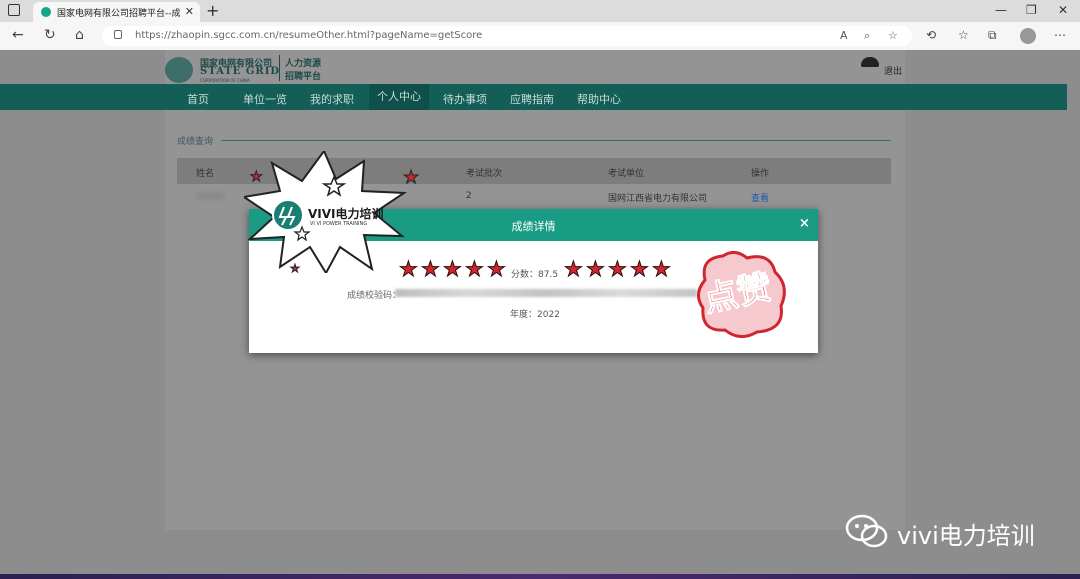  What do you see at coordinates (893, 35) in the screenshot?
I see `favorite-add-icon: ☆` at bounding box center [893, 35].